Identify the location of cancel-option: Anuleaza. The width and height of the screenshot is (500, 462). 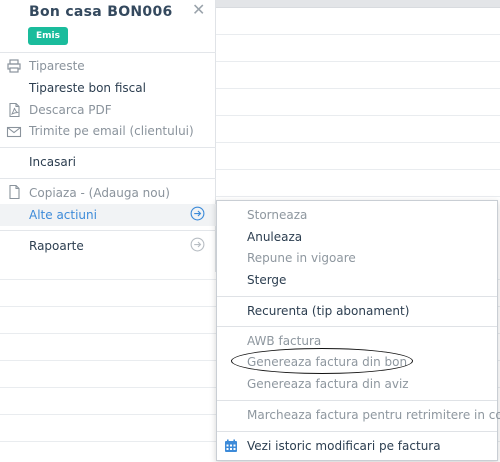
(274, 237).